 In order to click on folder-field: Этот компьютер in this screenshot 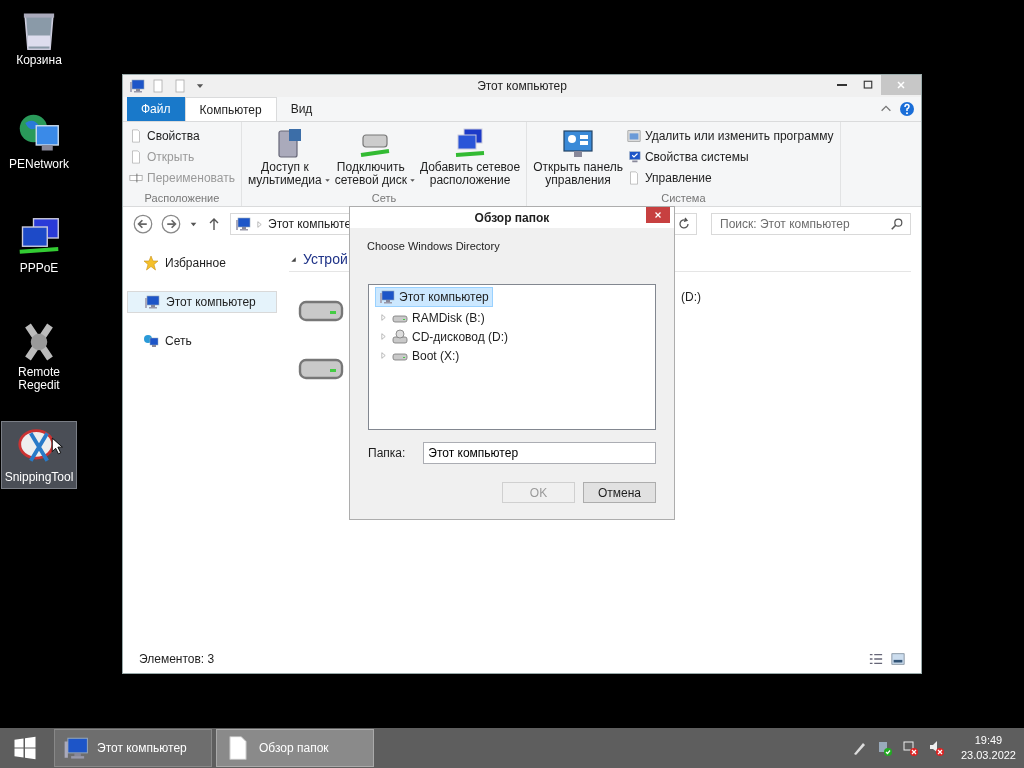, I will do `click(539, 453)`.